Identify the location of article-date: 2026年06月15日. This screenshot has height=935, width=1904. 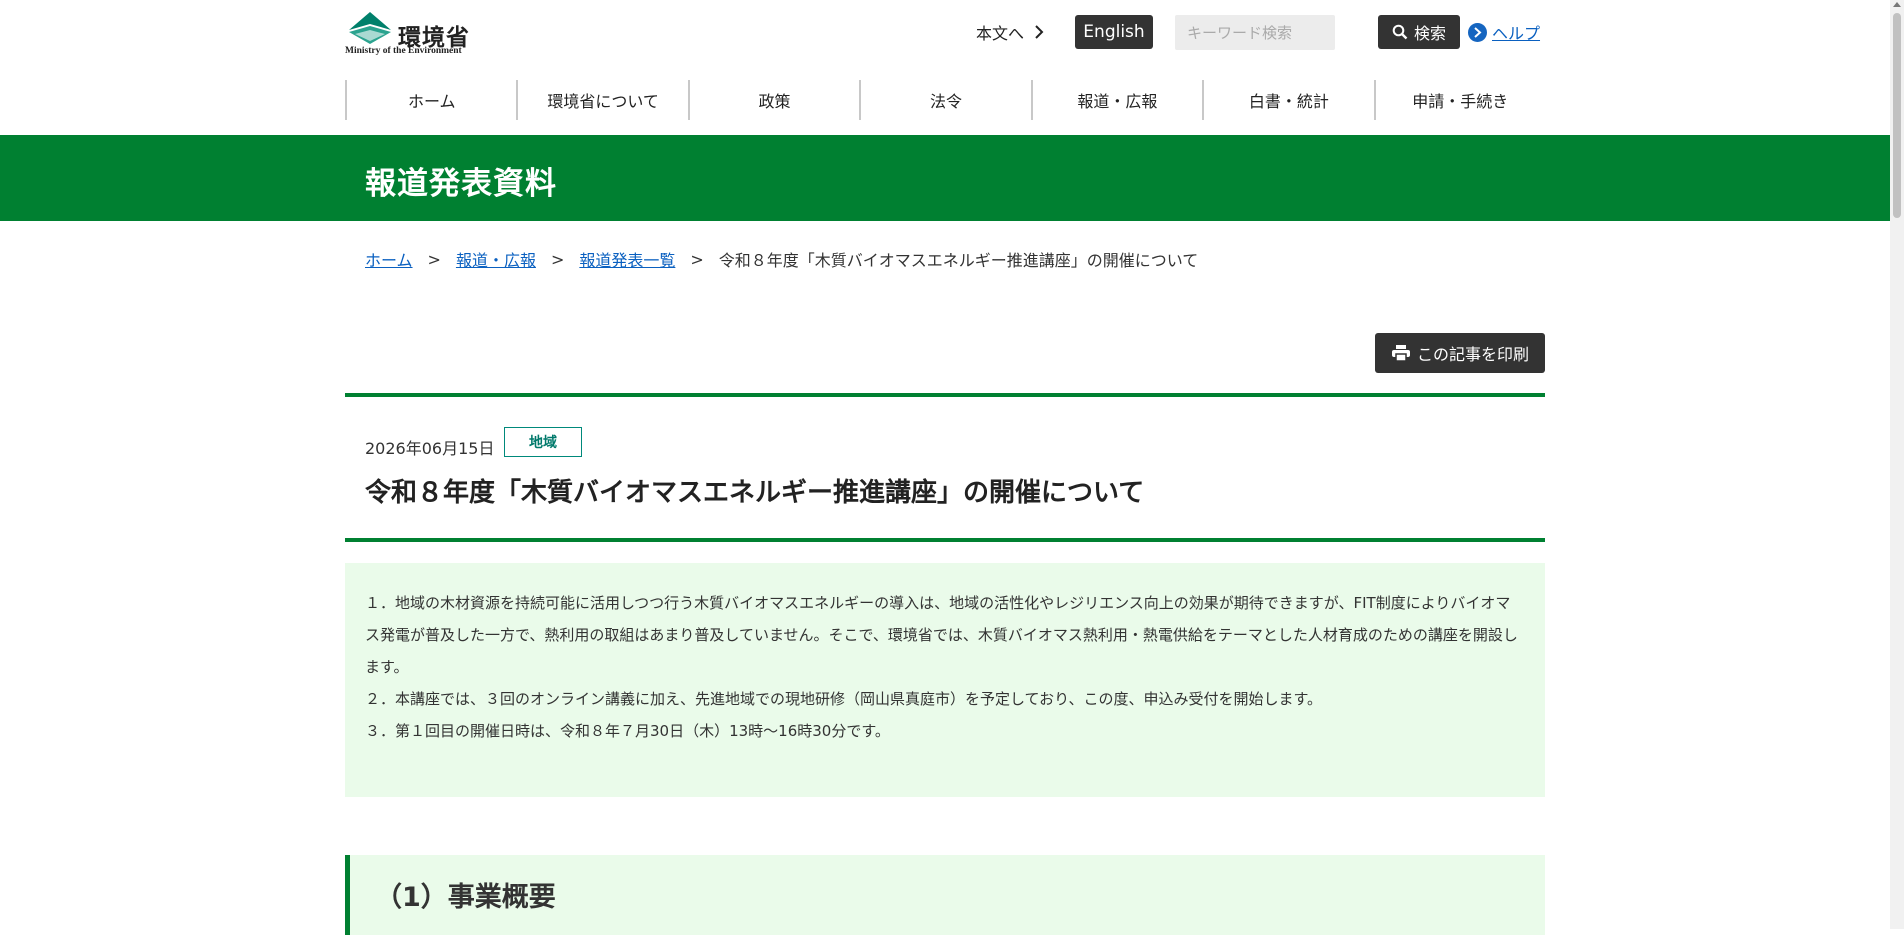
(430, 448).